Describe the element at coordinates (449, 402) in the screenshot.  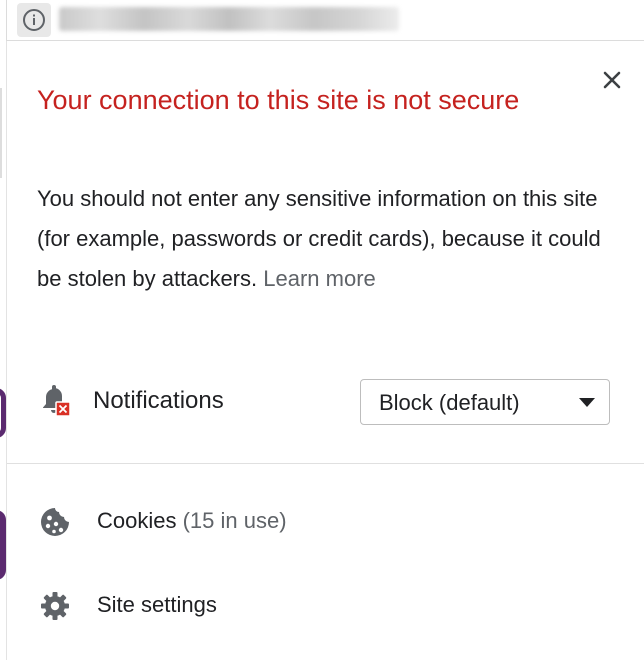
I see `notifications-permission-value: Block (default)` at that location.